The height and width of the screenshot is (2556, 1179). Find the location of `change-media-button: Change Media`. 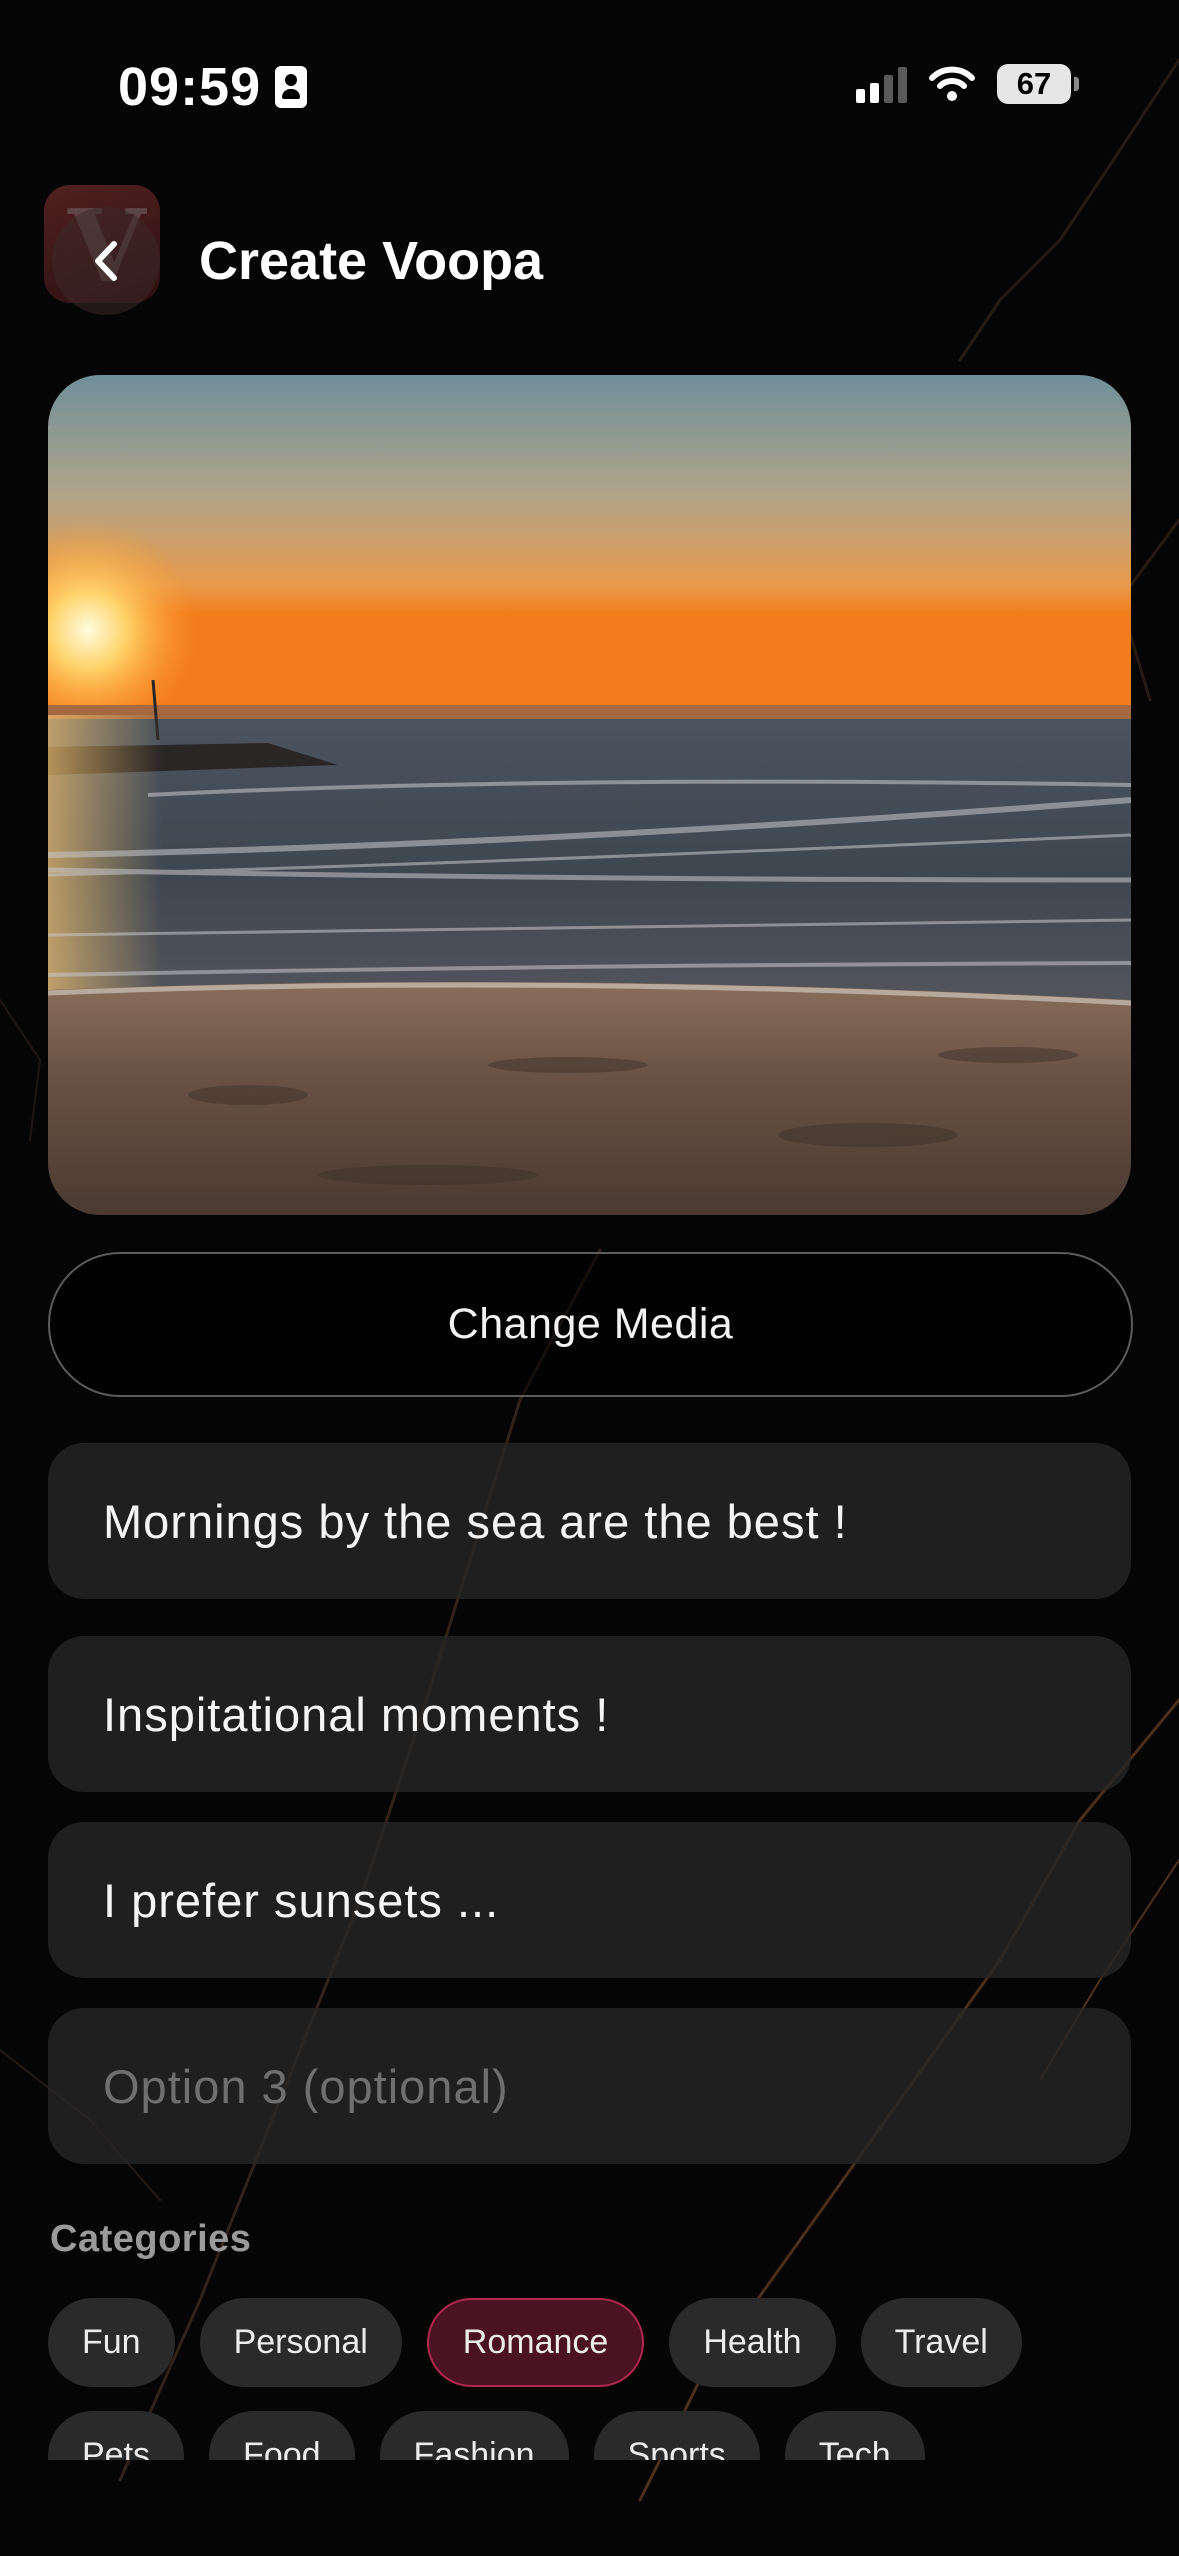

change-media-button: Change Media is located at coordinates (590, 1324).